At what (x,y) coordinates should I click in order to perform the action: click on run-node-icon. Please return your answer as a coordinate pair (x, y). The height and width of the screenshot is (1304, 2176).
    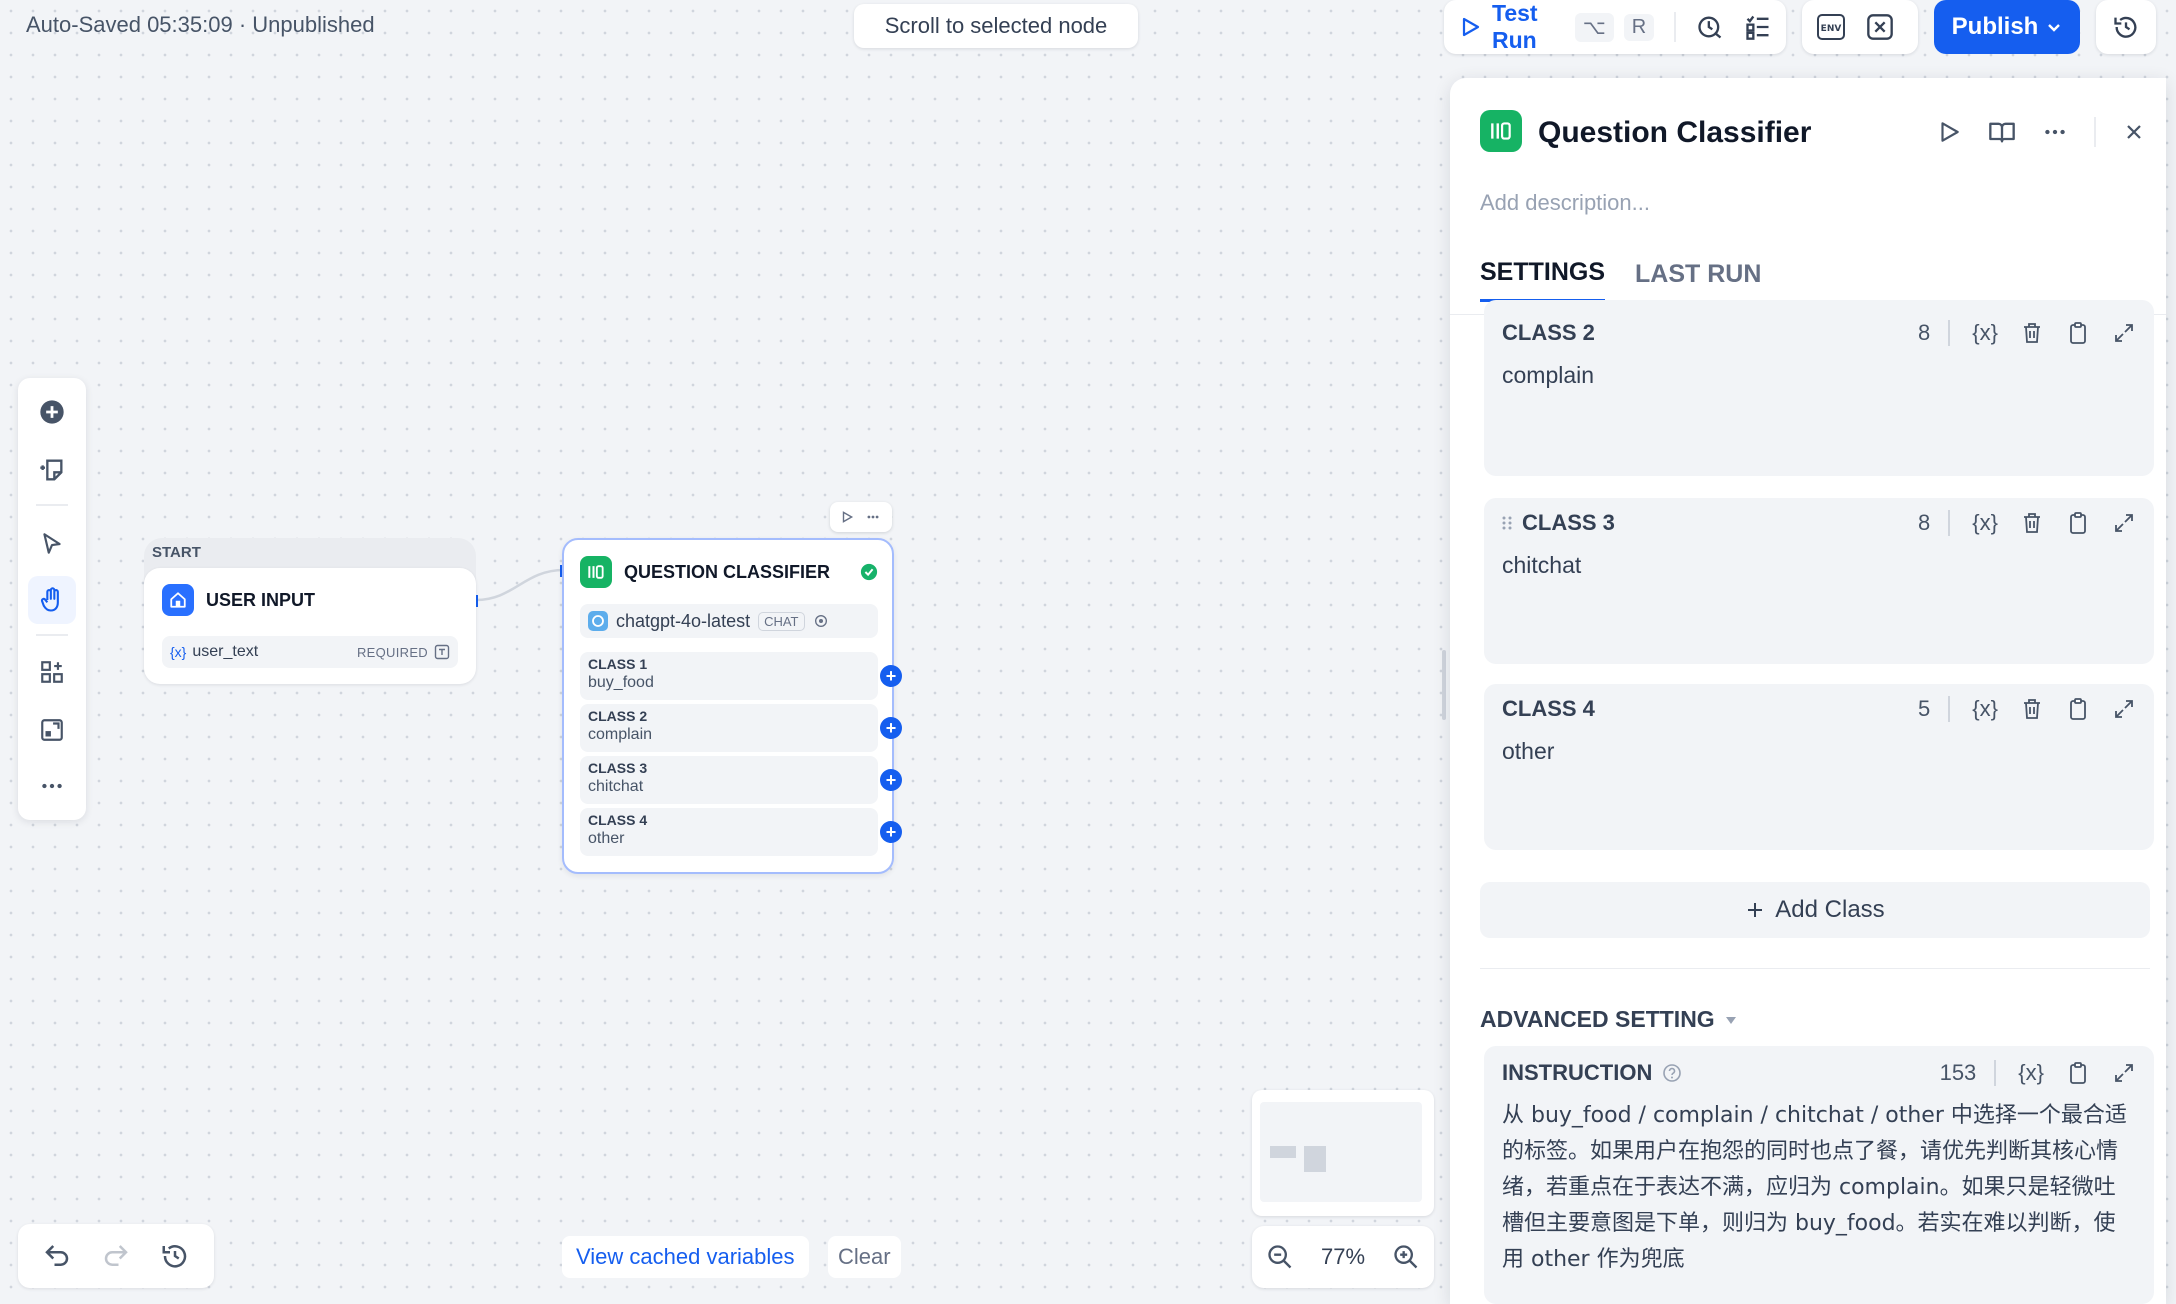
    Looking at the image, I should click on (847, 517).